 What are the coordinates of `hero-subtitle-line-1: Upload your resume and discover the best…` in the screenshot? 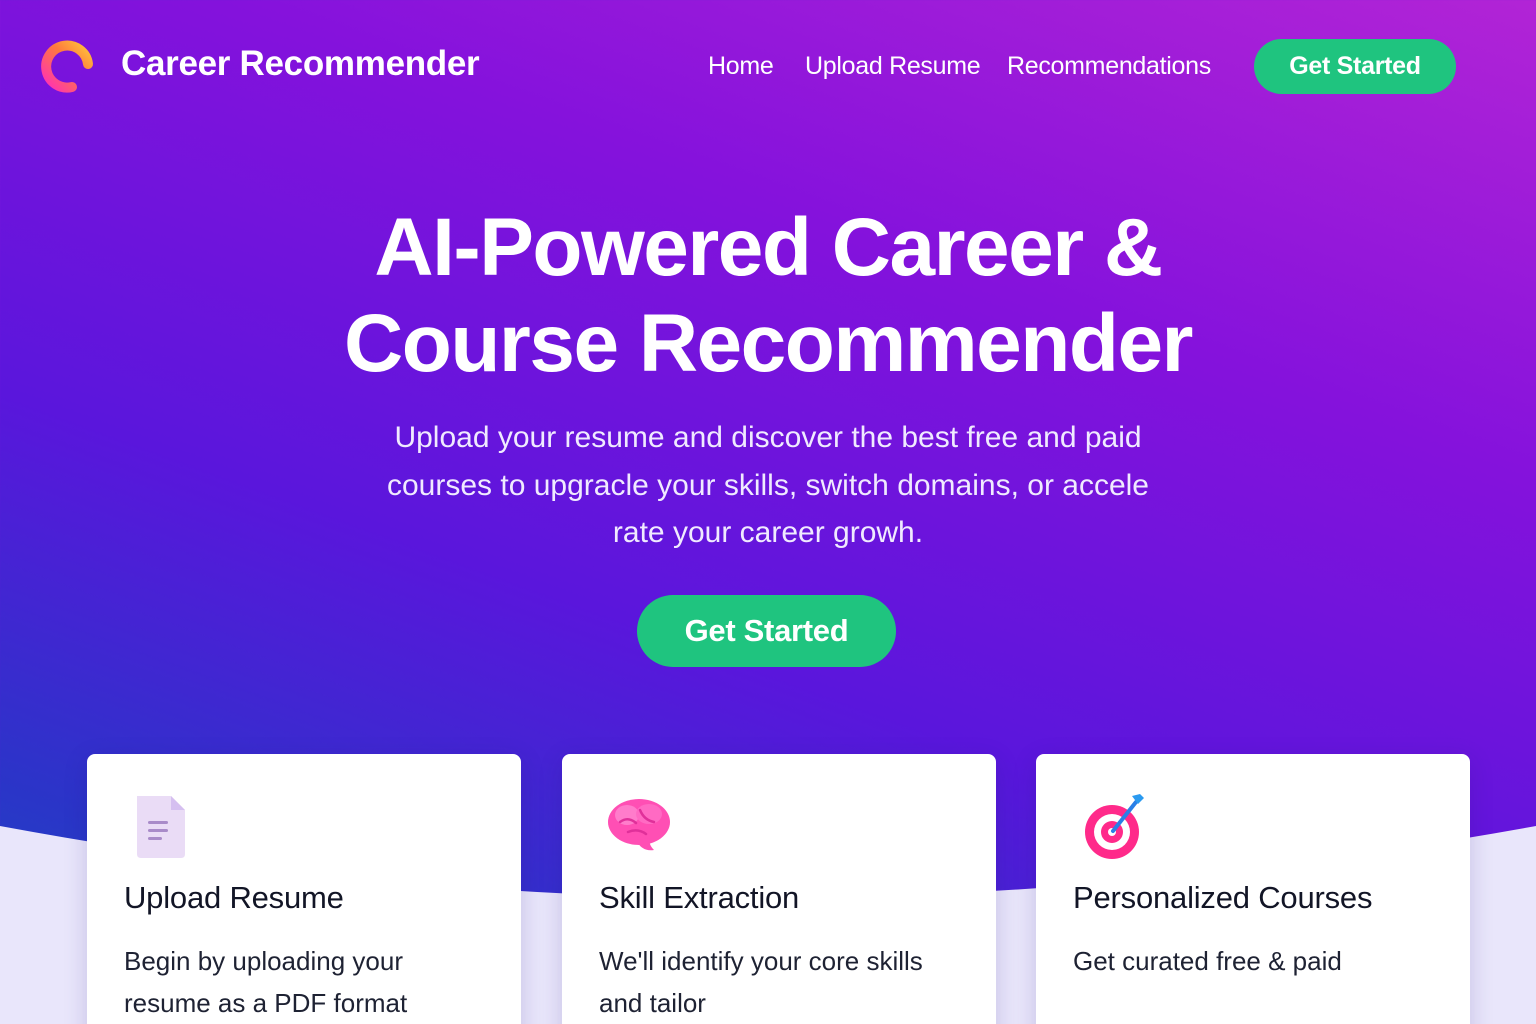 It's located at (768, 437).